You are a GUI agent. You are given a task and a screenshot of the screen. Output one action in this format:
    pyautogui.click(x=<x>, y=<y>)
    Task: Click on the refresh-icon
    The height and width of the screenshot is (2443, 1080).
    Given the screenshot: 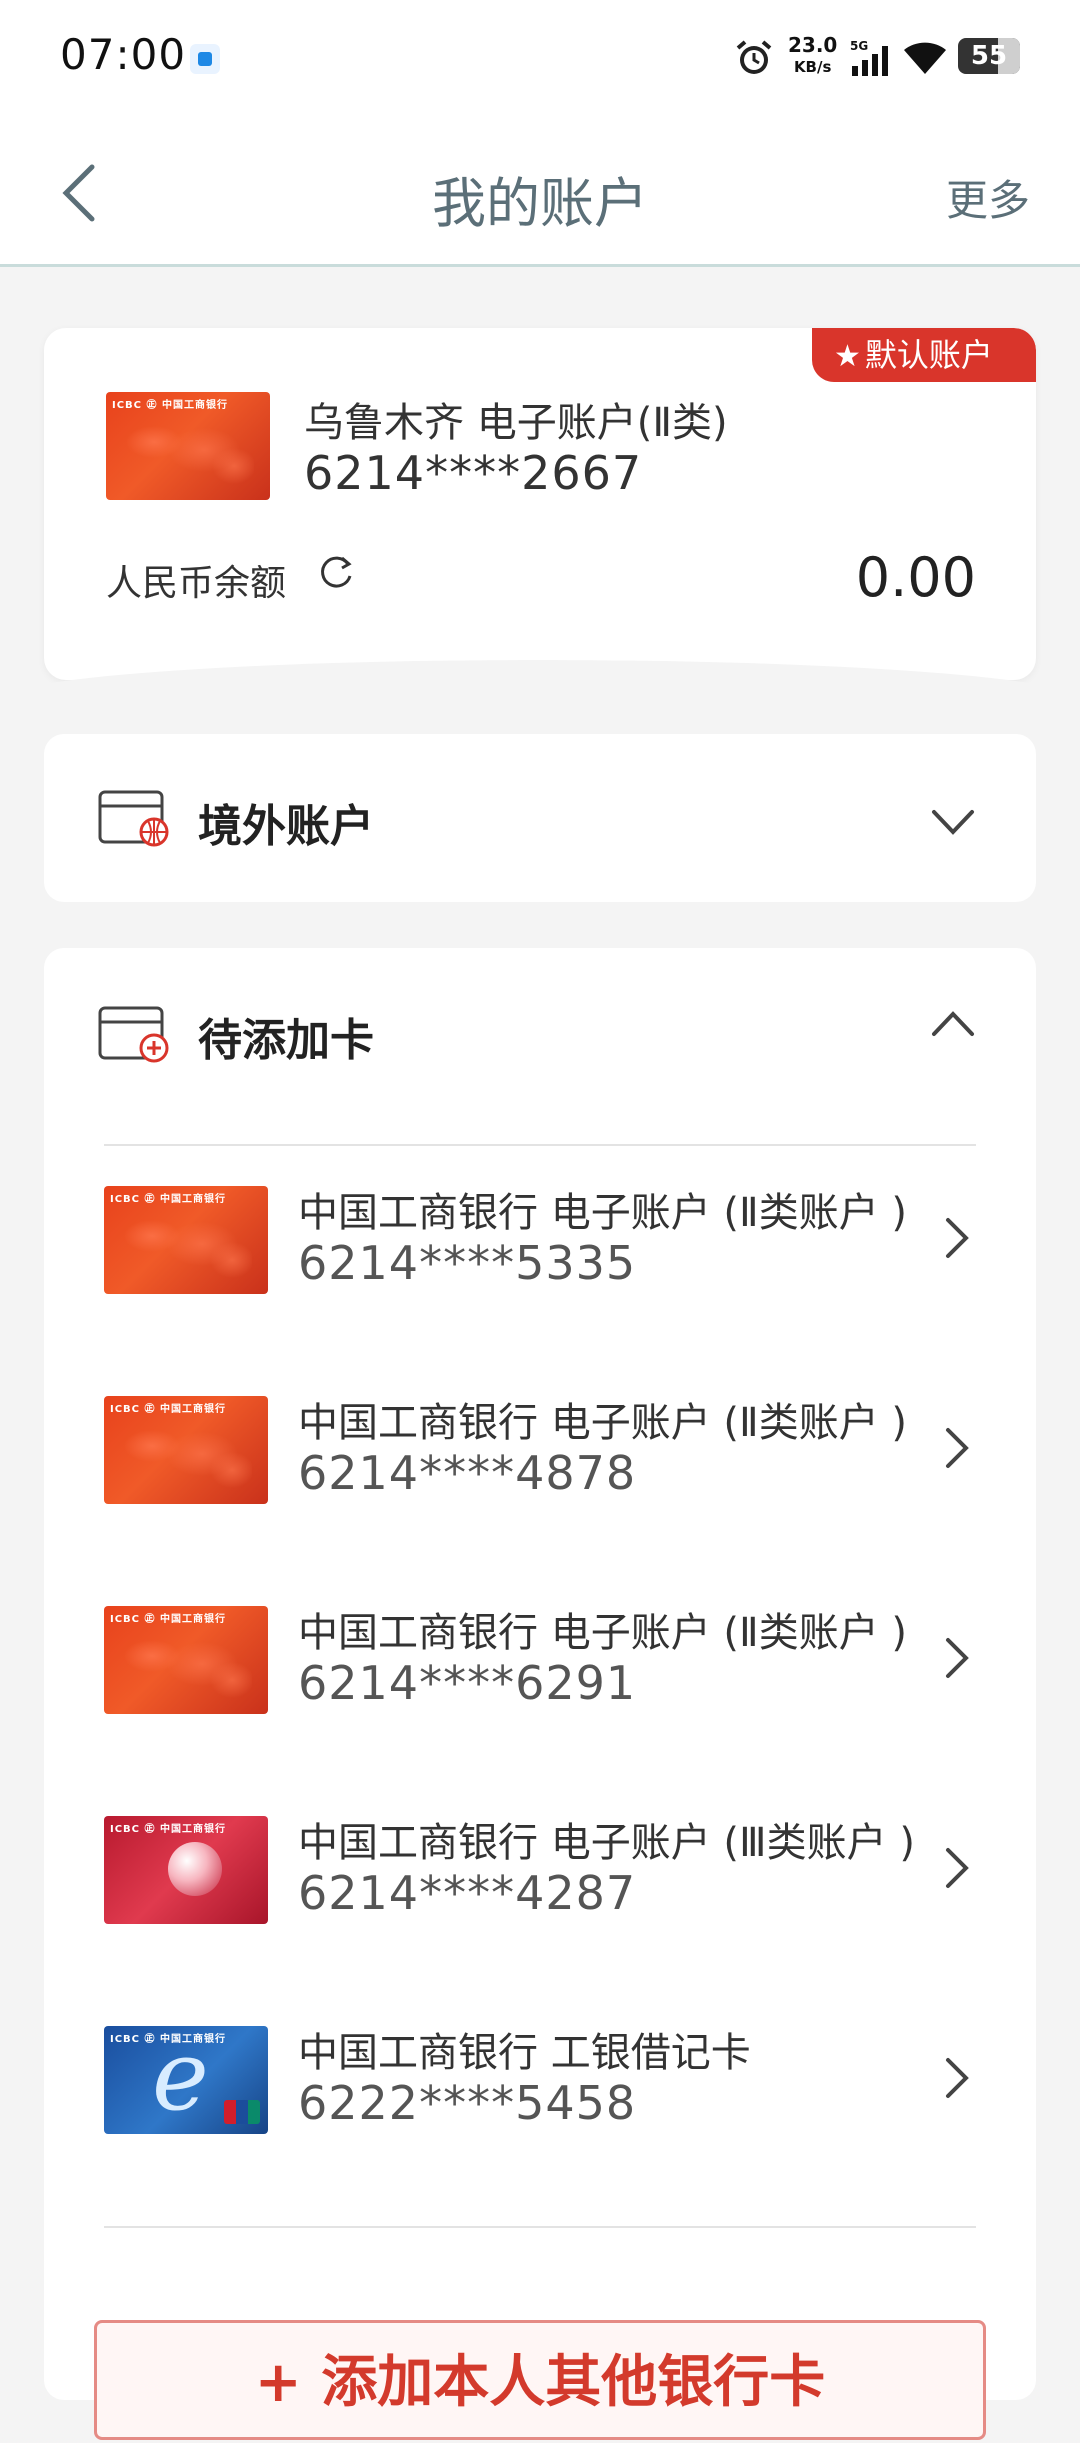 What is the action you would take?
    pyautogui.click(x=336, y=572)
    